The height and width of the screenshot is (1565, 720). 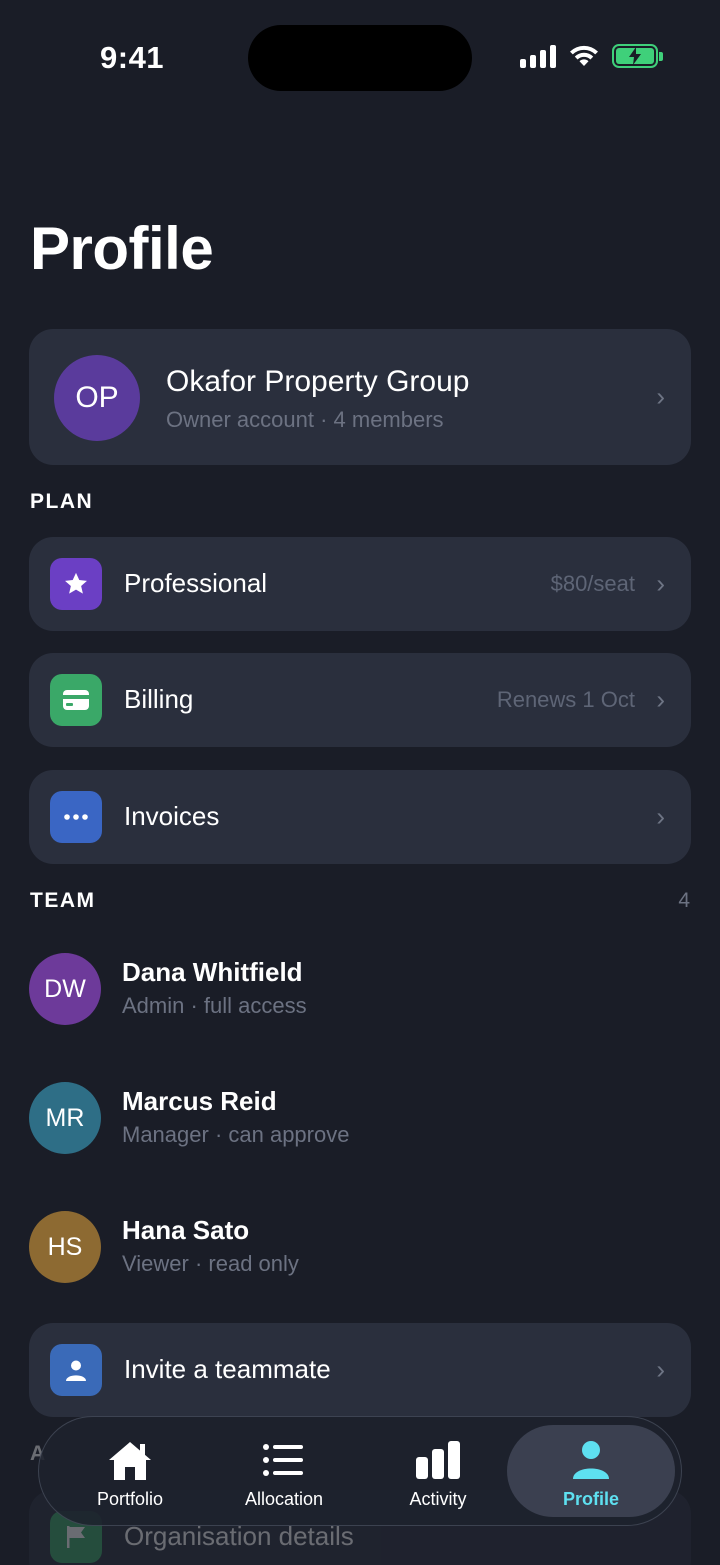 I want to click on home-icon, so click(x=130, y=1461).